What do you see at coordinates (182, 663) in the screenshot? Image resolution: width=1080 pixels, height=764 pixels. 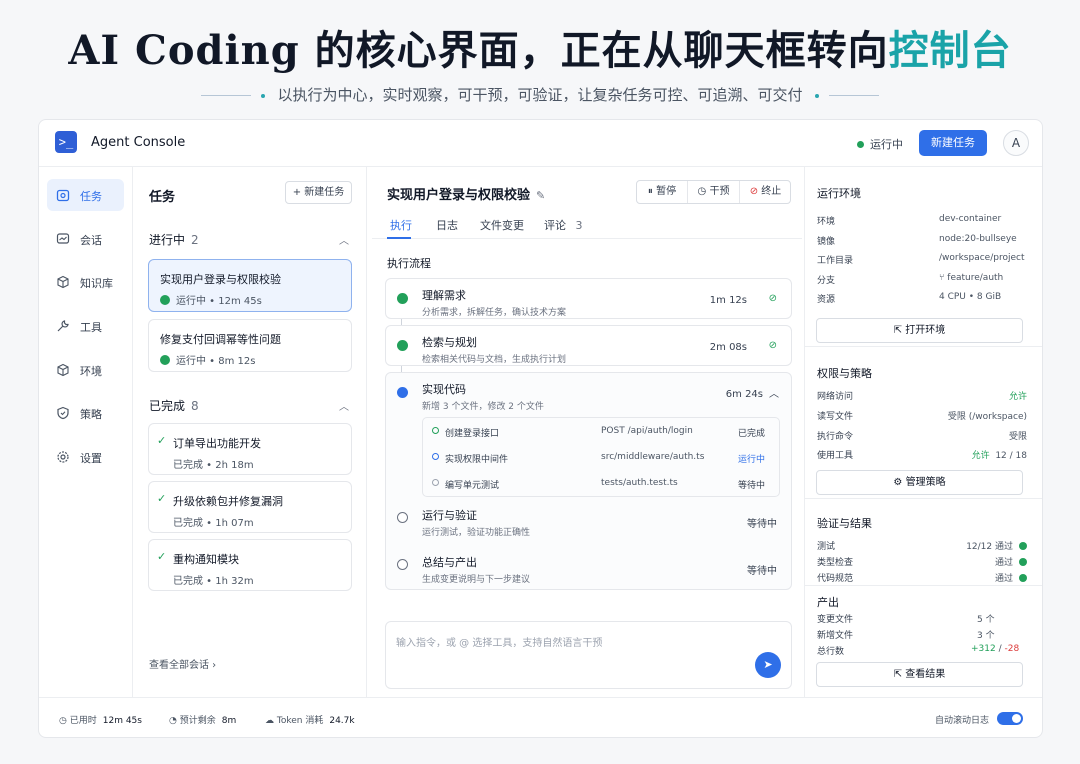 I see `view-all-sessions-link: 查看全部会话 ›` at bounding box center [182, 663].